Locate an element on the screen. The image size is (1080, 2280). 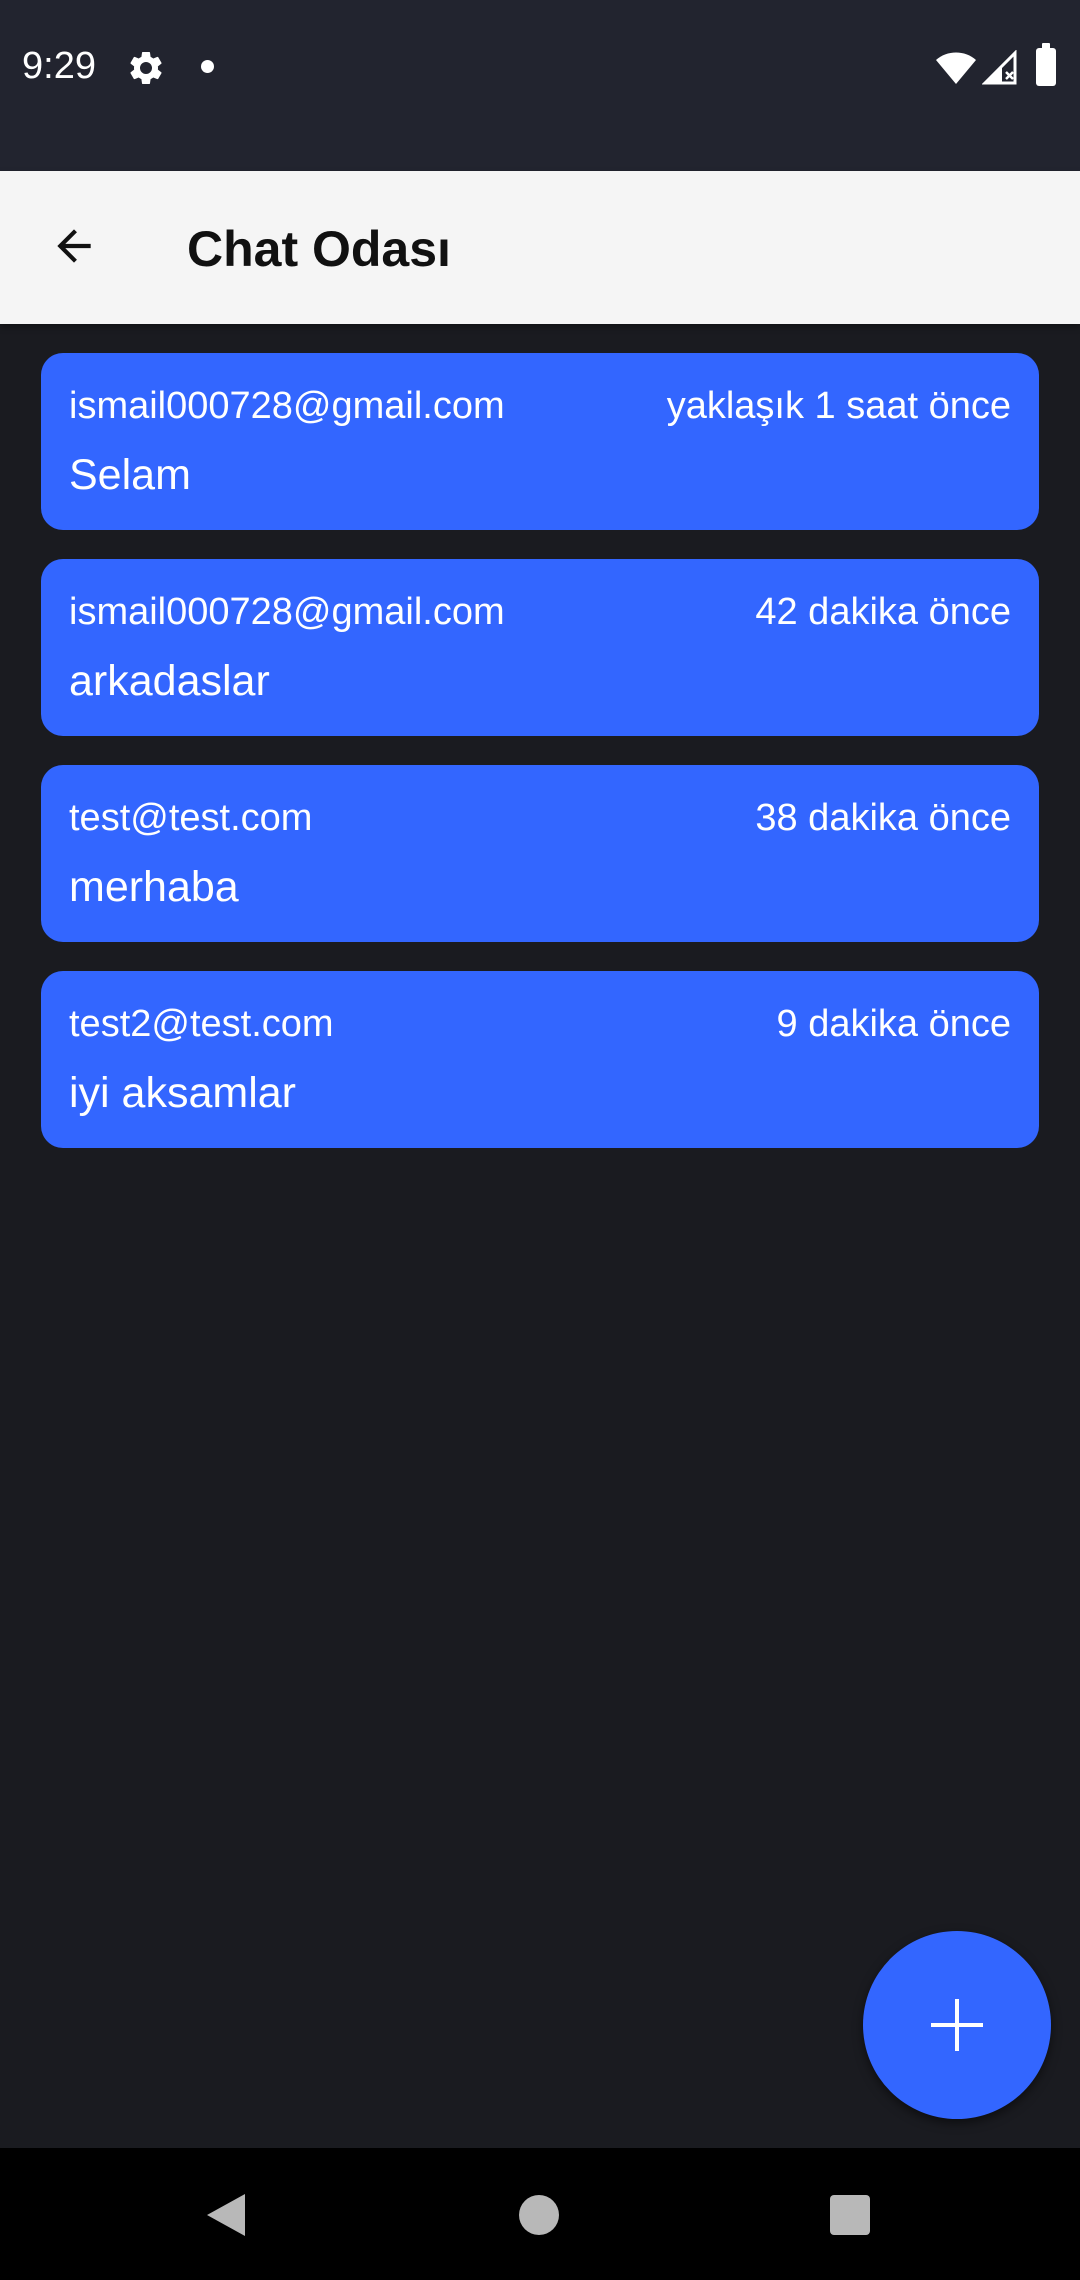
message-text: Selam is located at coordinates (130, 475).